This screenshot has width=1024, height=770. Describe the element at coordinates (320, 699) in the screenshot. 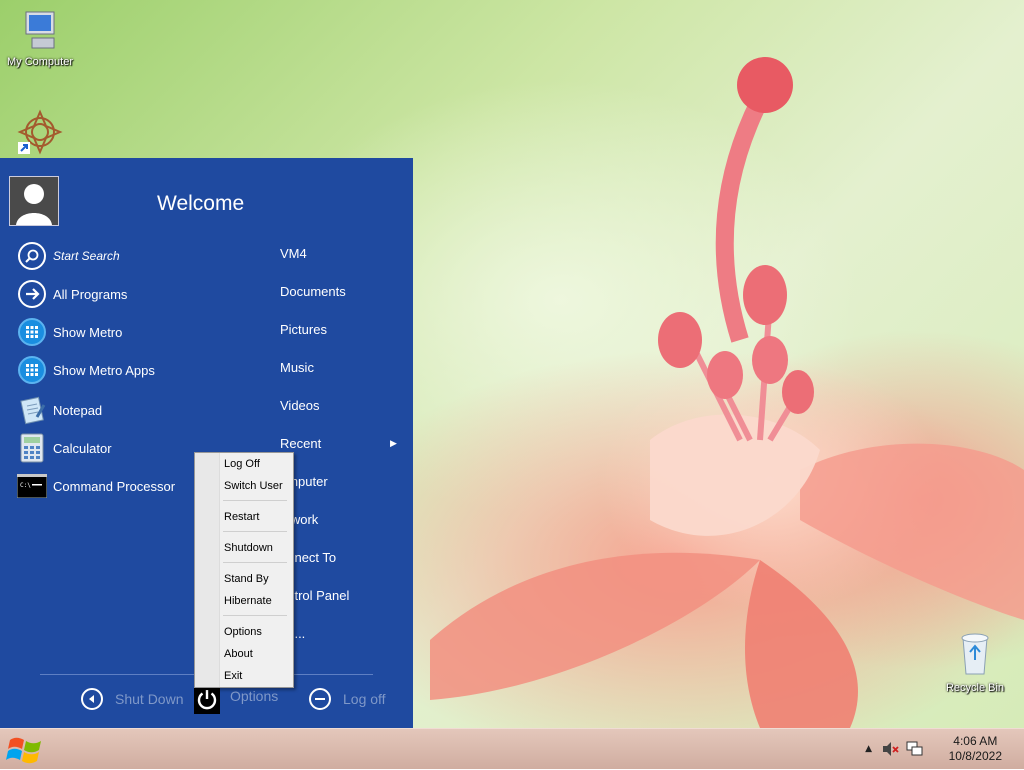

I see `logoff-icon` at that location.